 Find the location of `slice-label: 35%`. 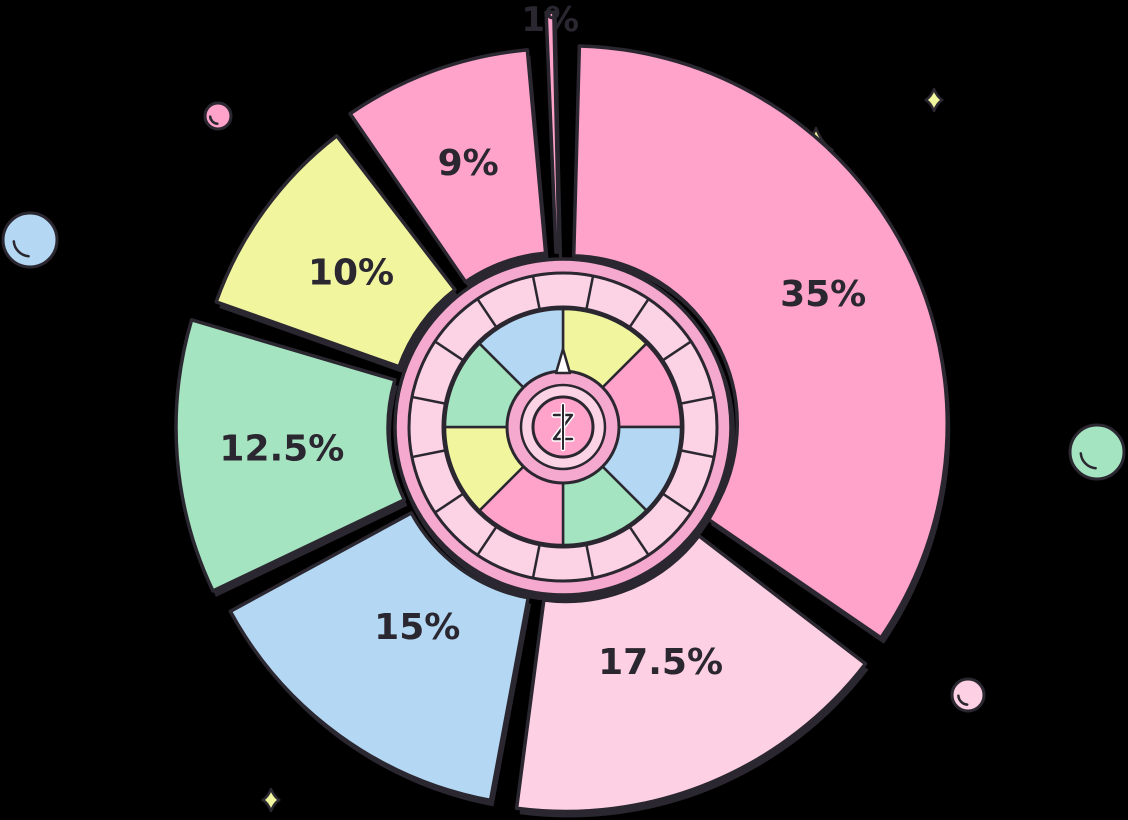

slice-label: 35% is located at coordinates (823, 294).